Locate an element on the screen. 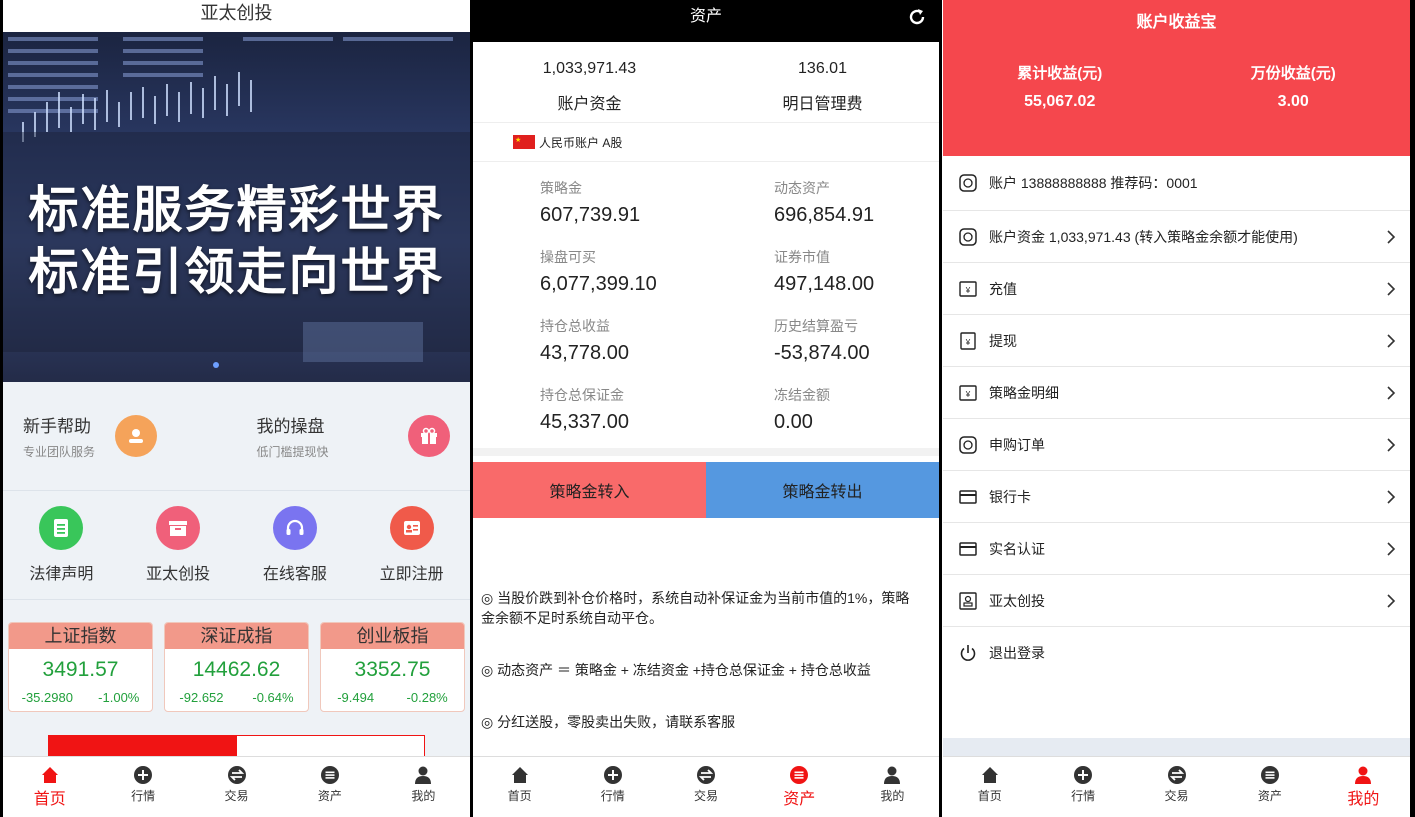 The image size is (1415, 817). index-percent: -0.64% is located at coordinates (273, 697).